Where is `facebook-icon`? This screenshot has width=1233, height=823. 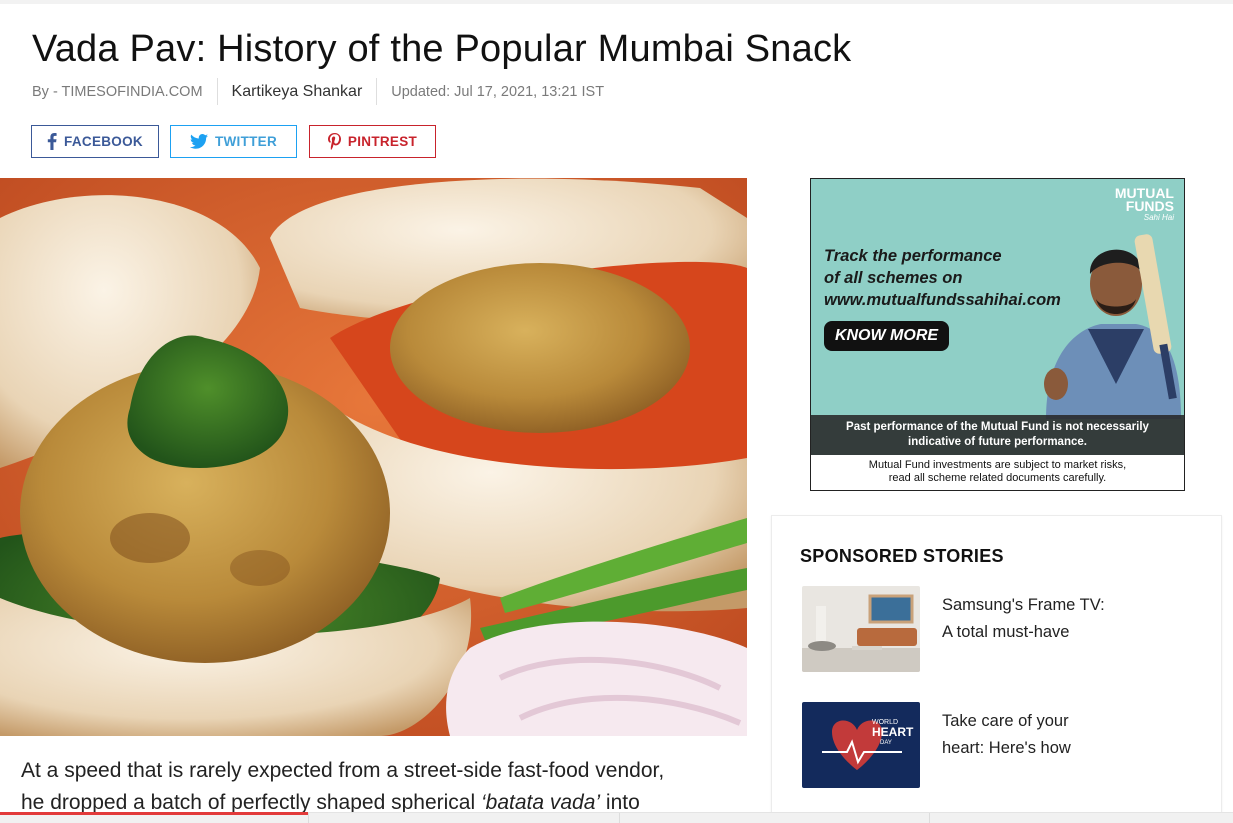 facebook-icon is located at coordinates (52, 141).